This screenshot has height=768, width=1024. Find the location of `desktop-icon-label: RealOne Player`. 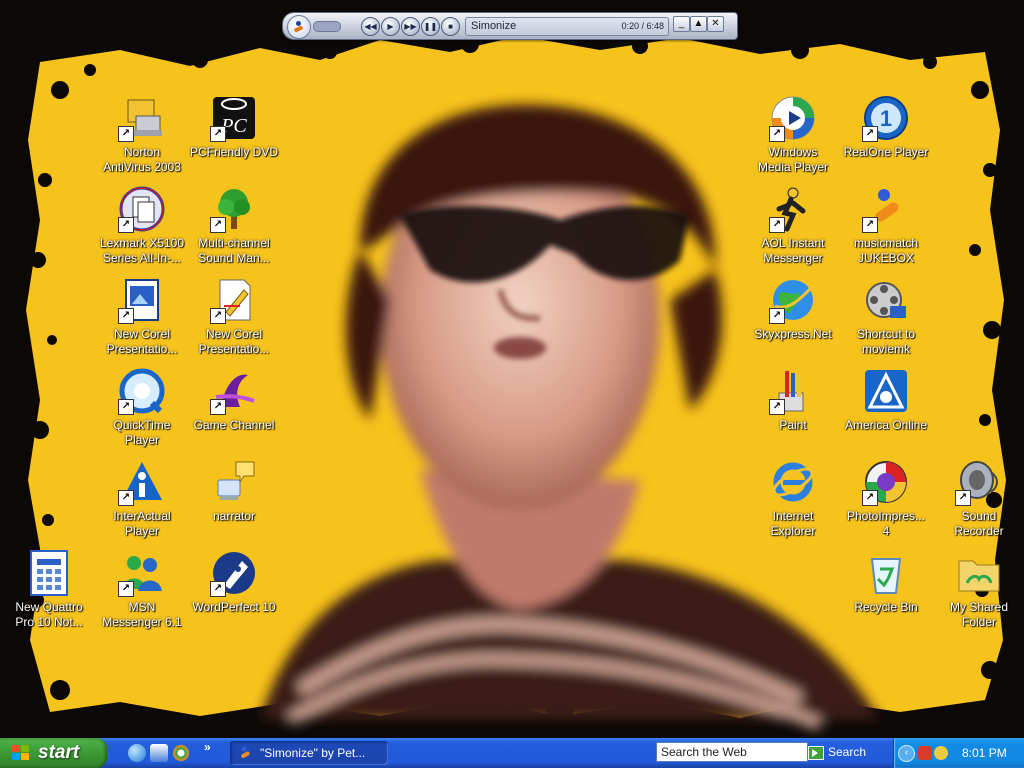

desktop-icon-label: RealOne Player is located at coordinates (886, 152).